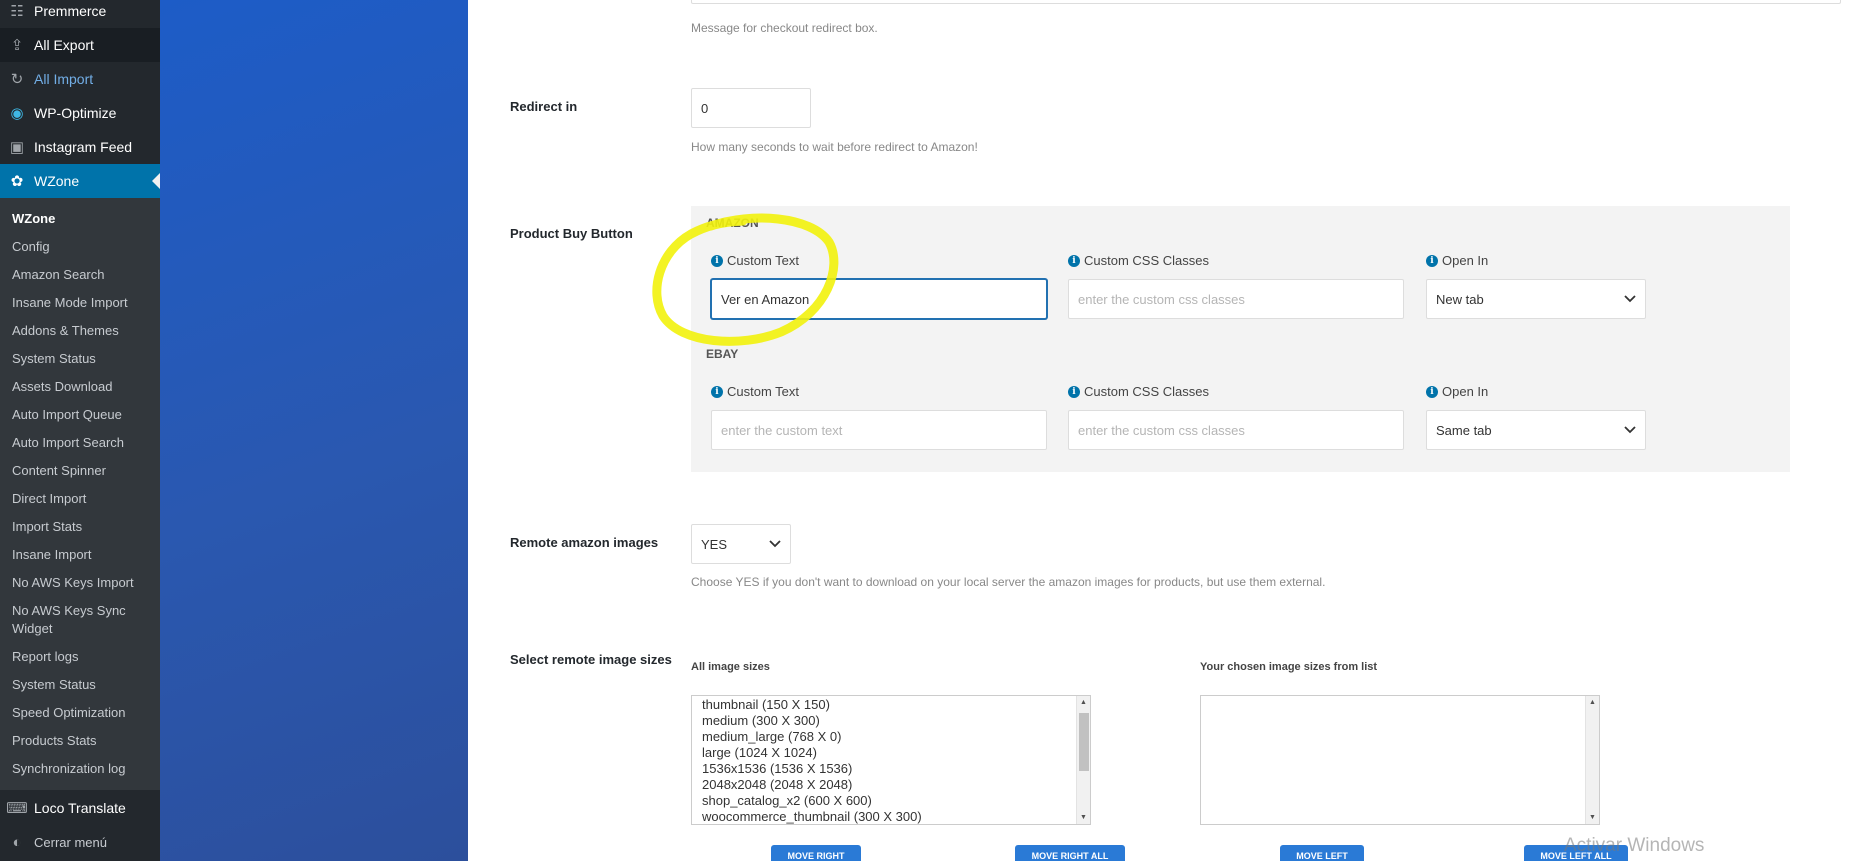  I want to click on submenu-item: Insane Import, so click(84, 555).